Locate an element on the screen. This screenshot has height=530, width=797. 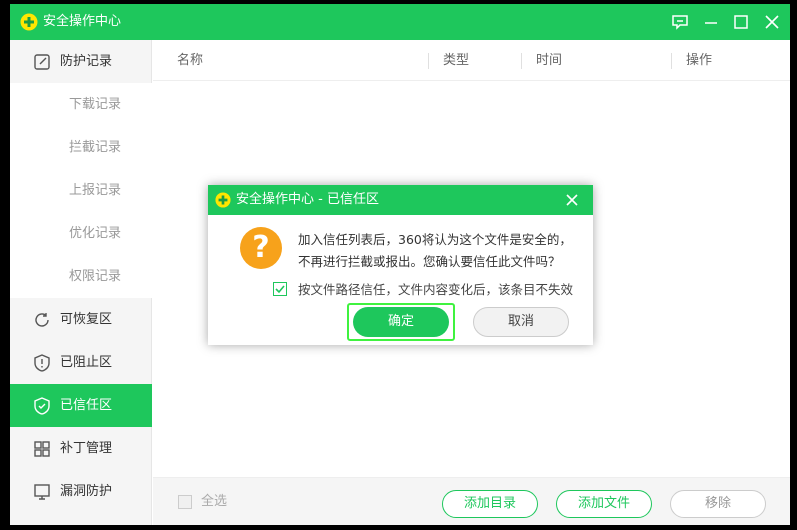
sidebar-item-vuln-protection: 漏洞防护 is located at coordinates (81, 491).